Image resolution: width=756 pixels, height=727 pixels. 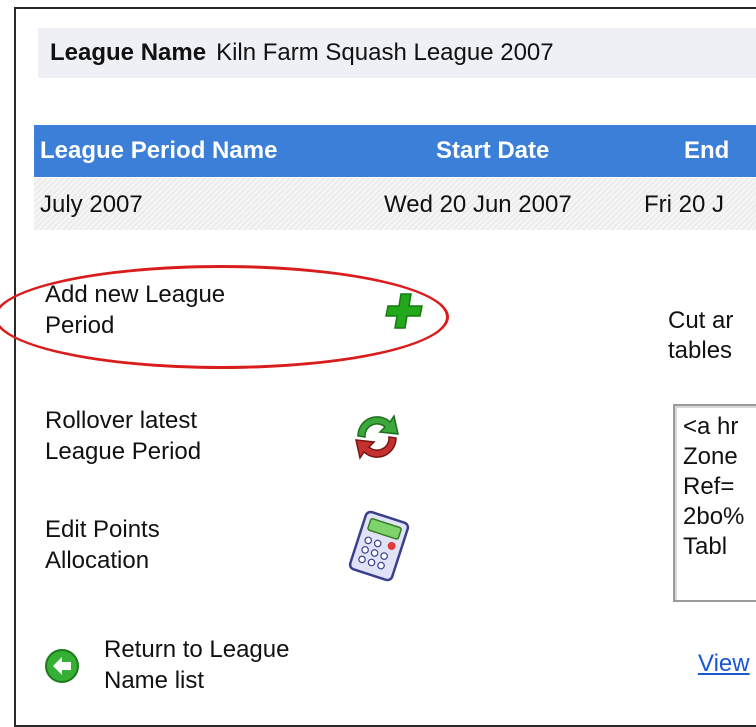 What do you see at coordinates (492, 151) in the screenshot?
I see `column-header-start-date: Start Date` at bounding box center [492, 151].